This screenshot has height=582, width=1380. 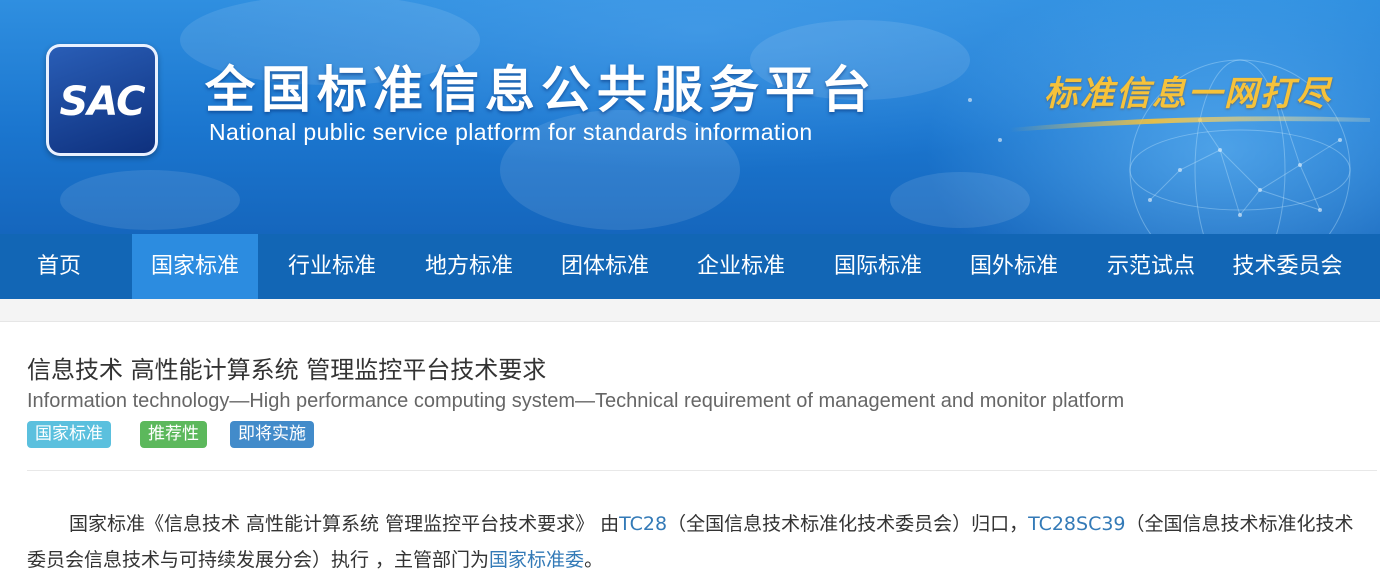 What do you see at coordinates (605, 266) in the screenshot?
I see `nav-item-group-standards: 团体标准` at bounding box center [605, 266].